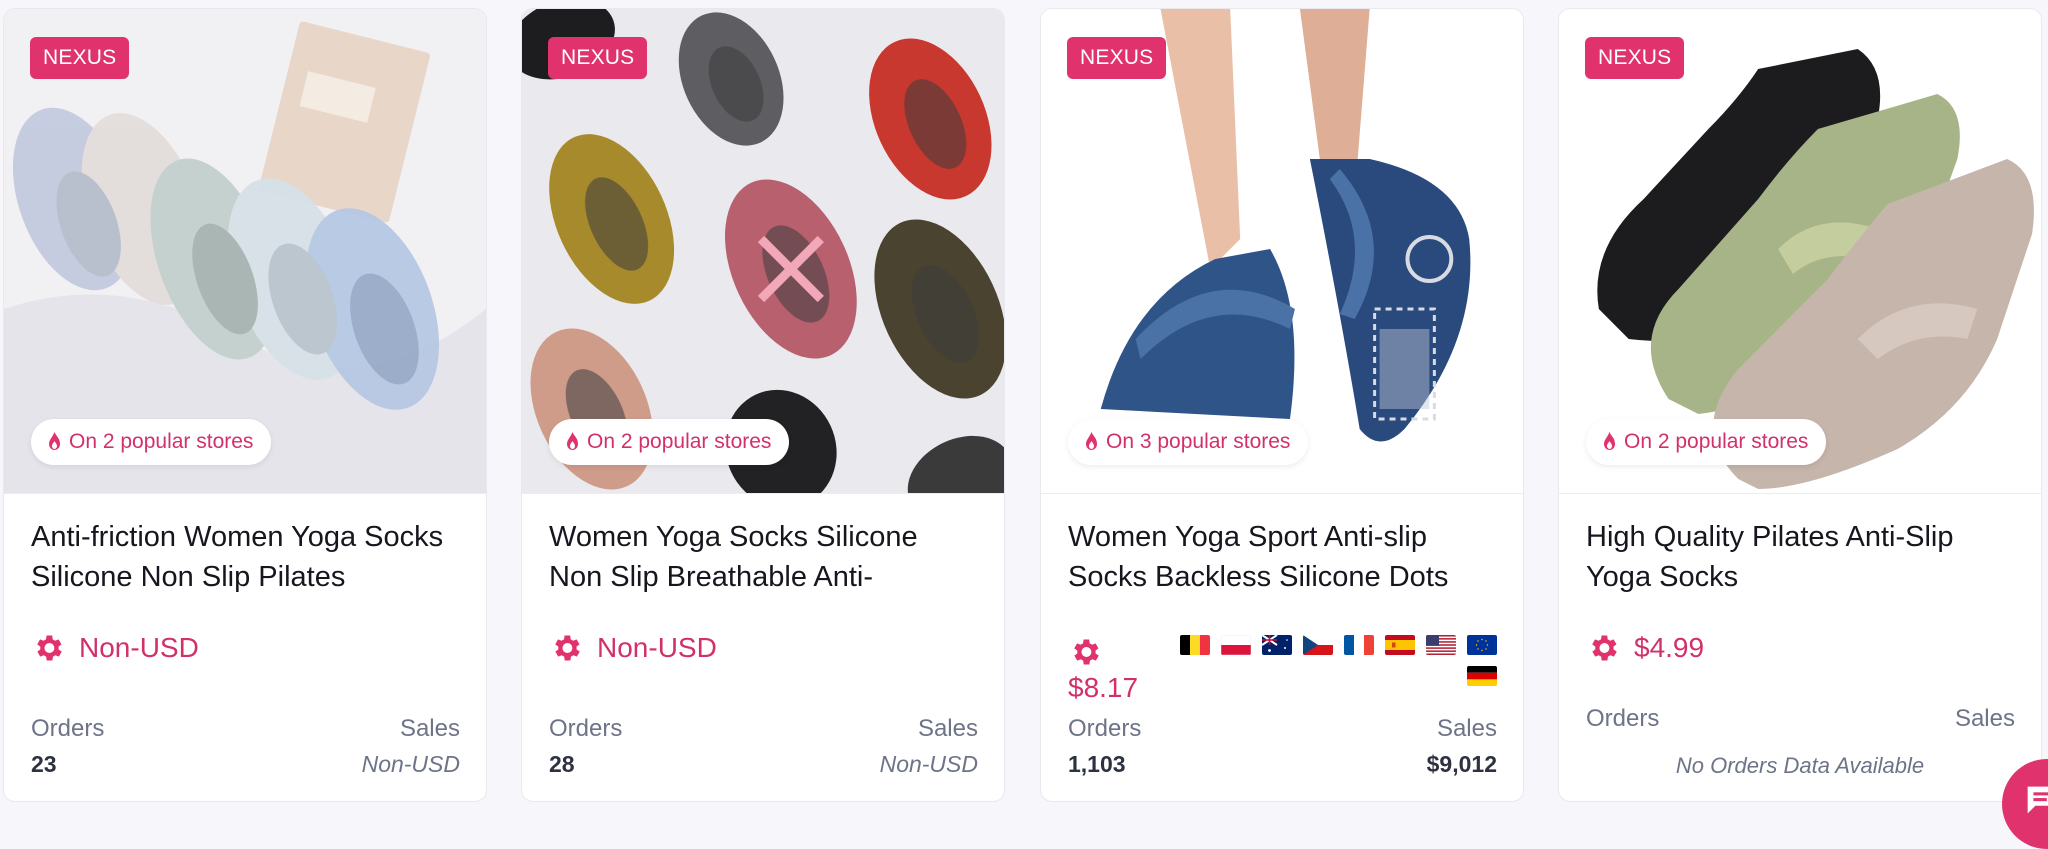  Describe the element at coordinates (1198, 441) in the screenshot. I see `popular-stores-text: On 3 popular stores` at that location.